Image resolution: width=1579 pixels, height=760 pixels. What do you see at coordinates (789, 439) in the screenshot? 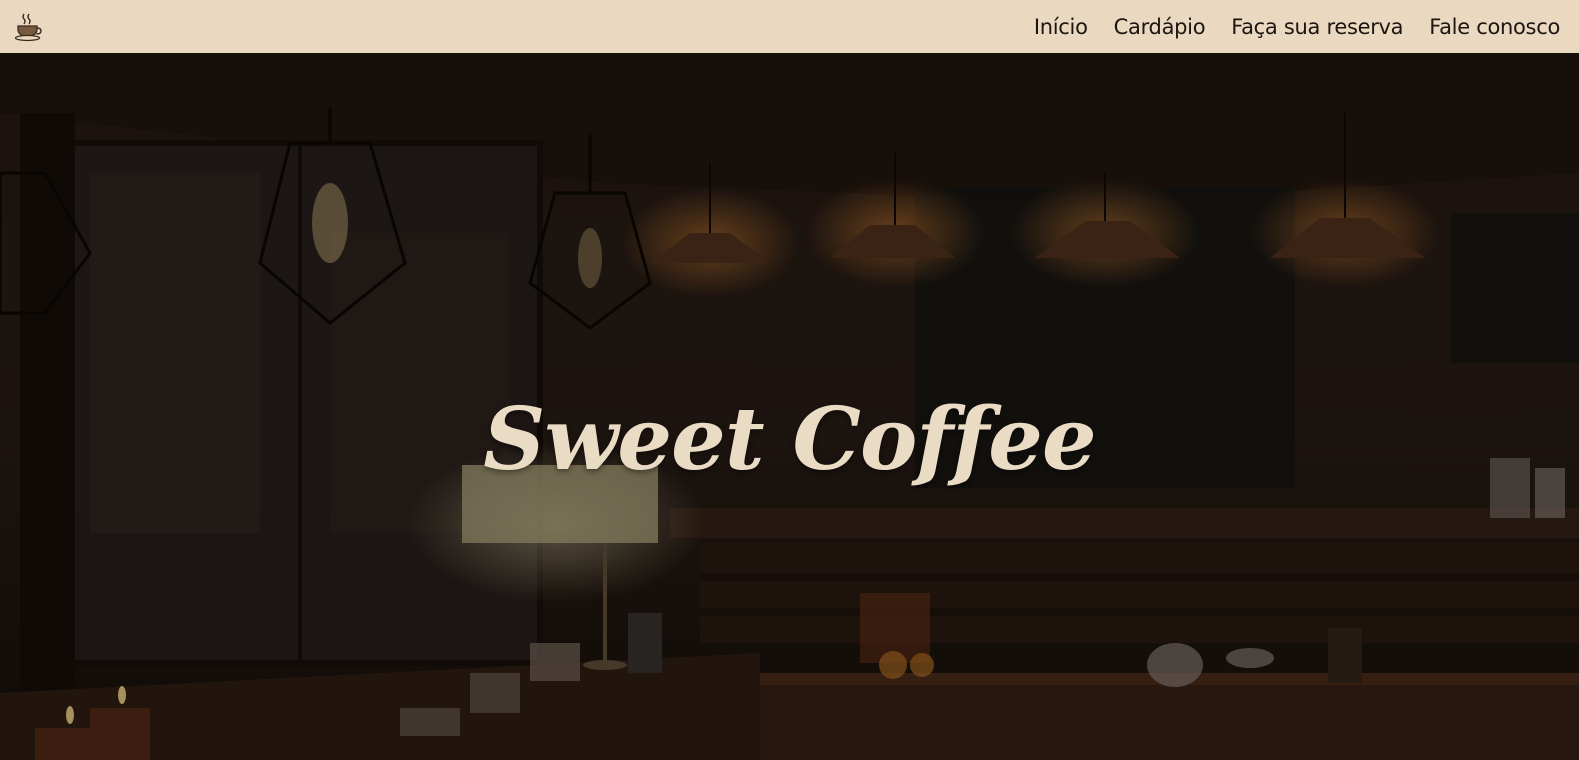
I see `hero-title: Sweet Coffee` at bounding box center [789, 439].